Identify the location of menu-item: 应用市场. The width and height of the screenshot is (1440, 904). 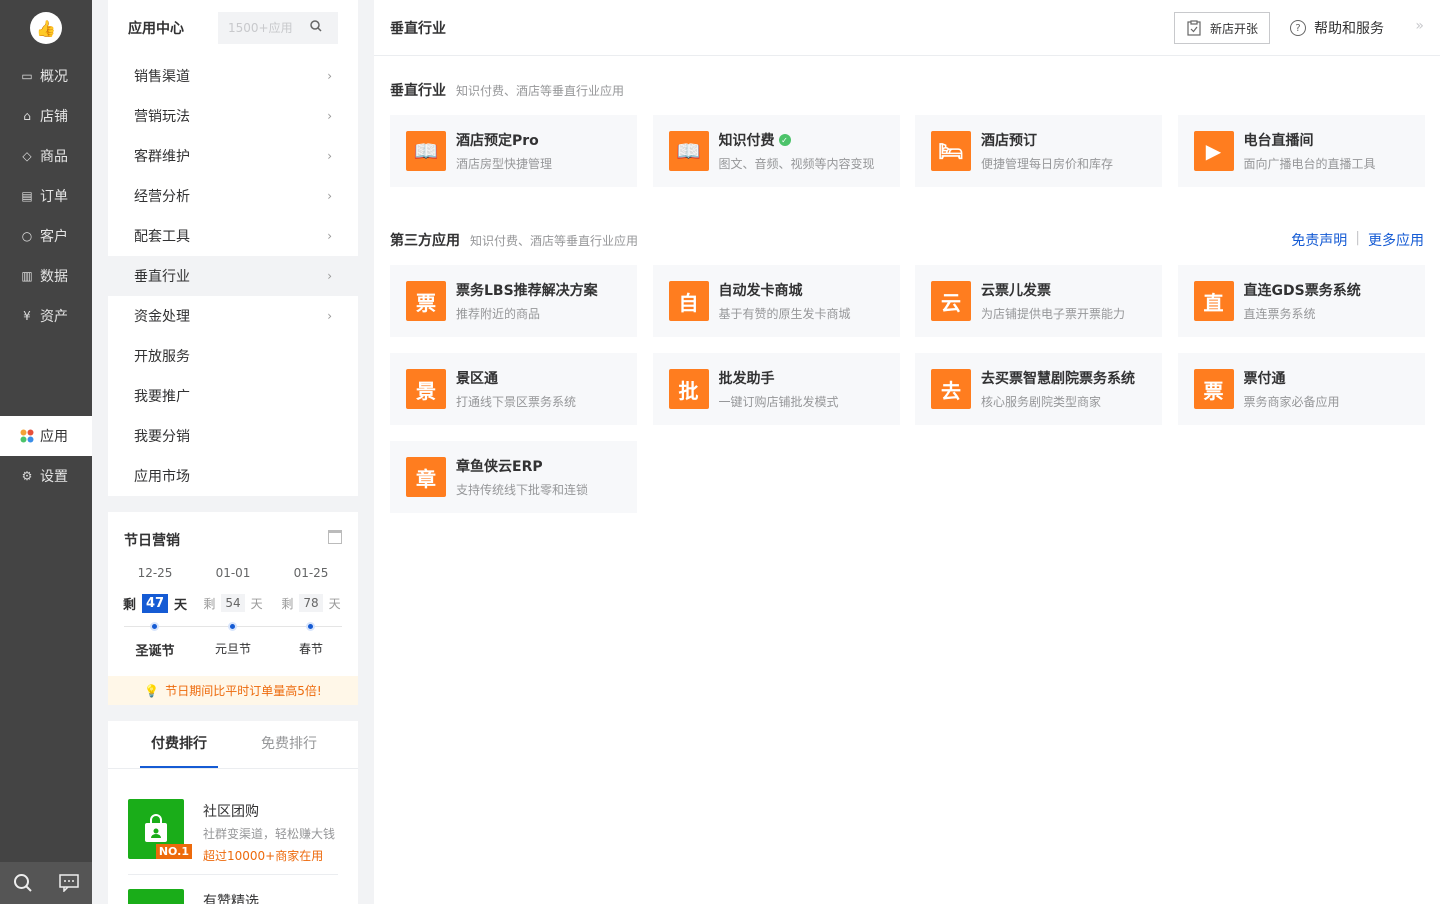
(233, 476).